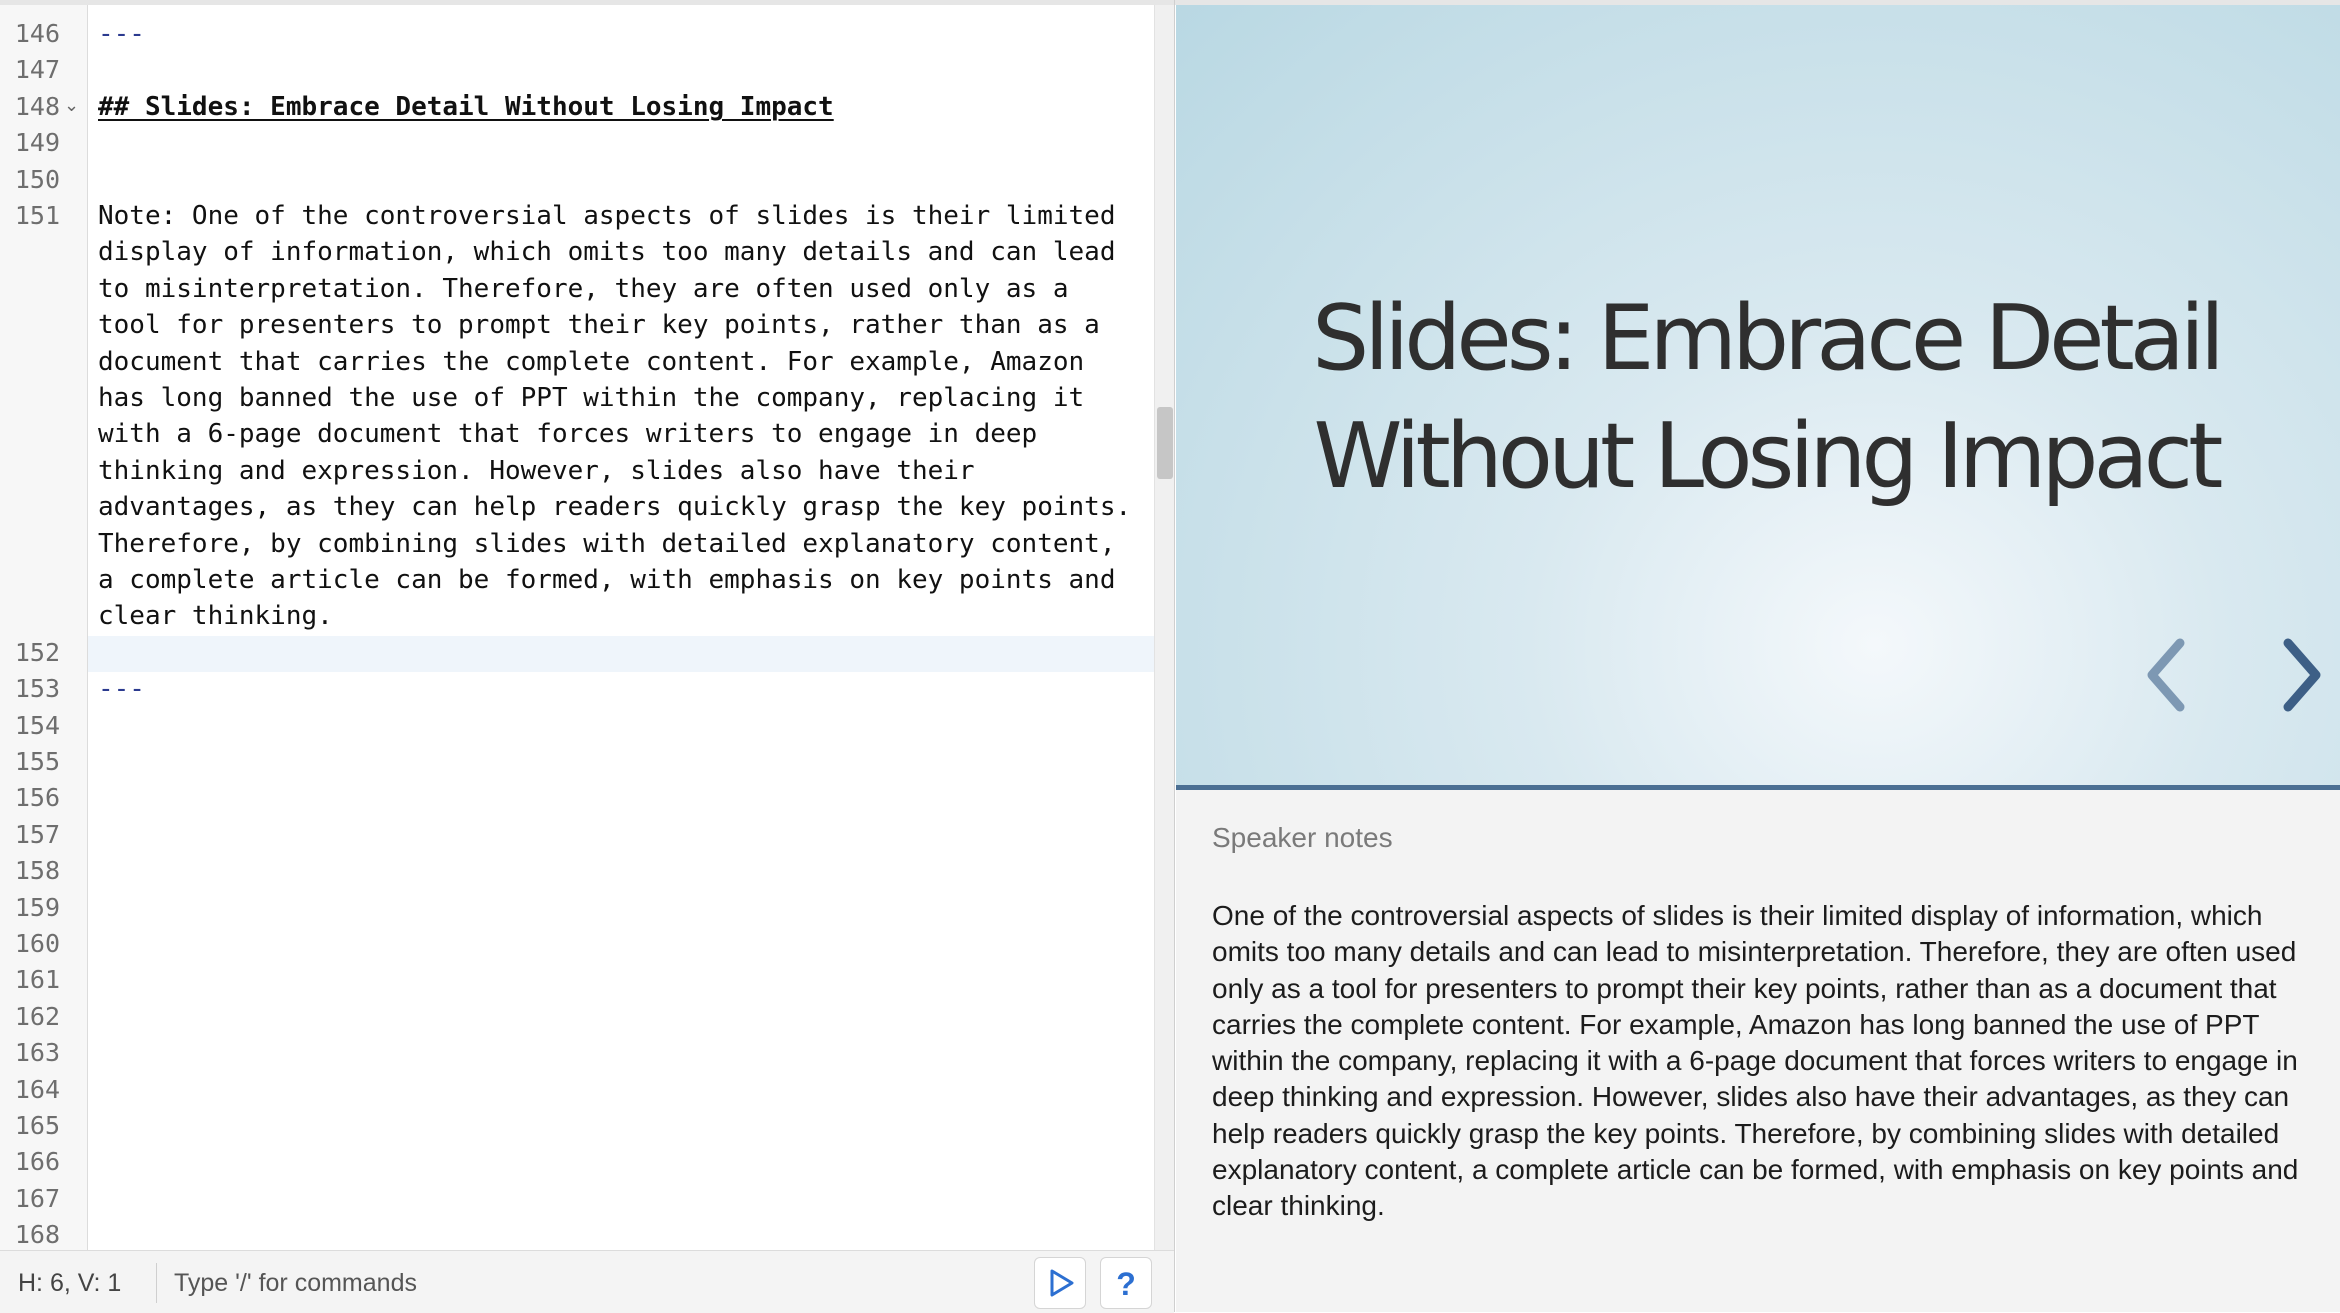 Image resolution: width=2340 pixels, height=1313 pixels. I want to click on slide-title-line: Slides: Embrace Detail, so click(1768, 338).